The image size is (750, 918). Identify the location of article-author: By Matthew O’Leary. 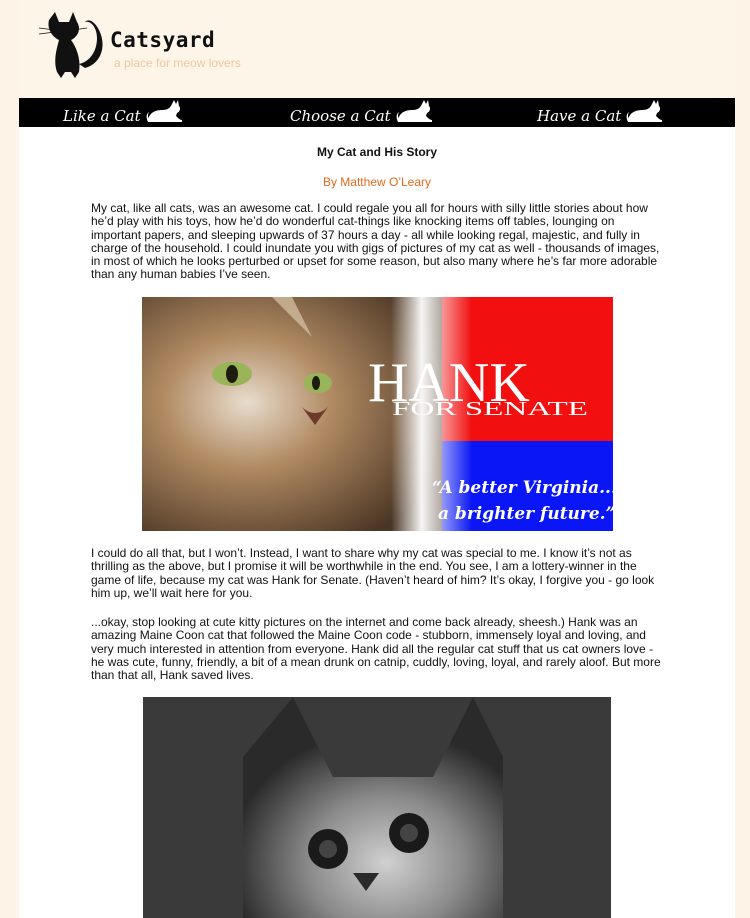
(377, 182).